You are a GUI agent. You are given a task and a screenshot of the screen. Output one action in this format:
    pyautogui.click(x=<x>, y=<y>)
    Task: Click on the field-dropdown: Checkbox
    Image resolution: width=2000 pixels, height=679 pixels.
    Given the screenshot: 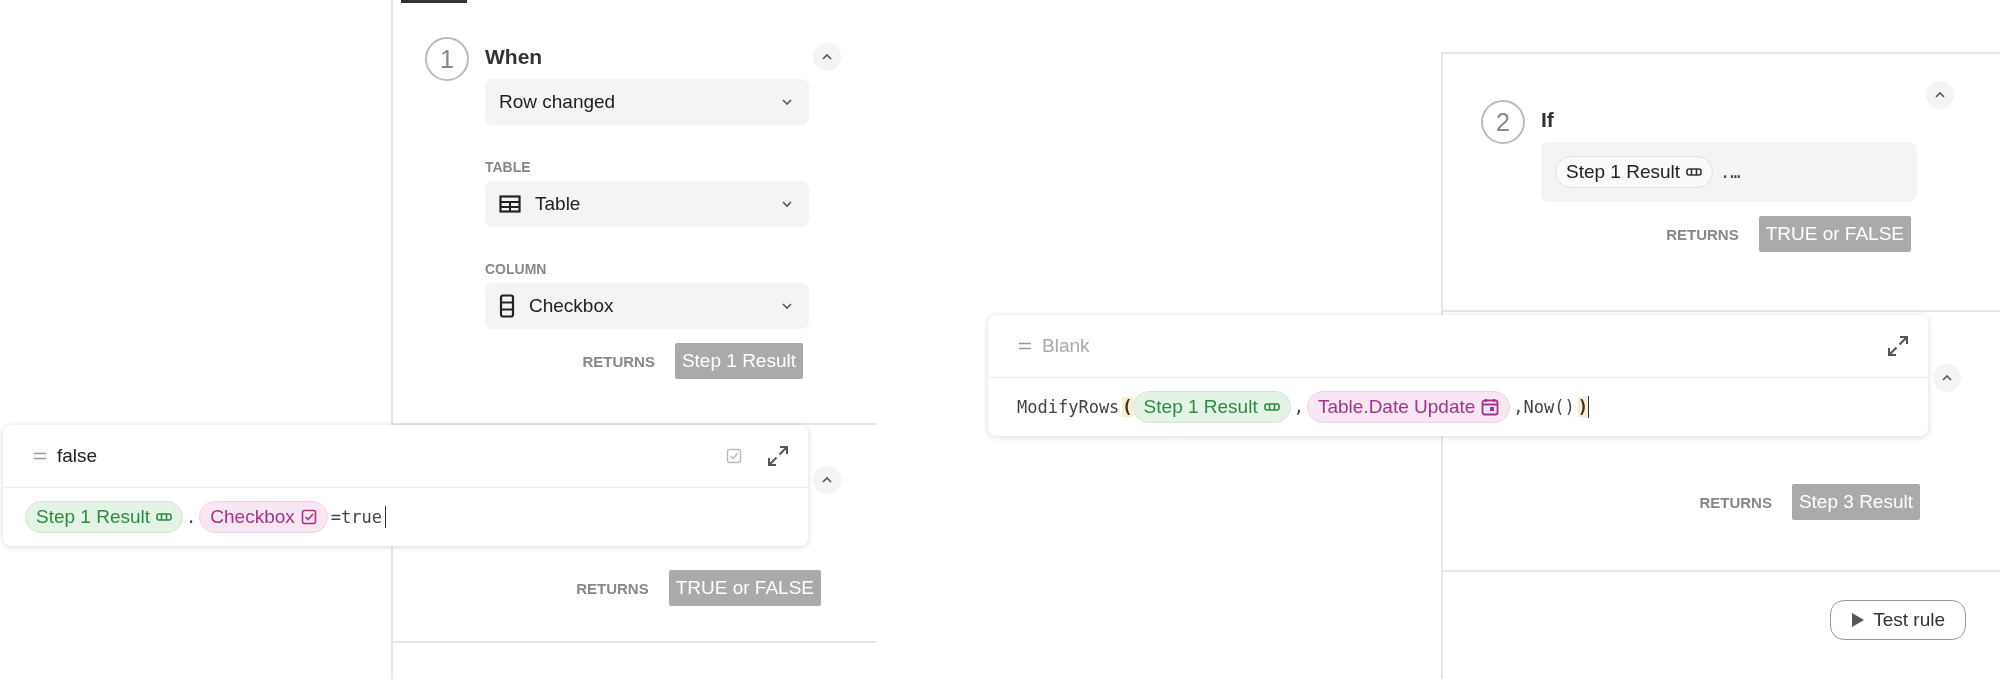 What is the action you would take?
    pyautogui.click(x=647, y=306)
    